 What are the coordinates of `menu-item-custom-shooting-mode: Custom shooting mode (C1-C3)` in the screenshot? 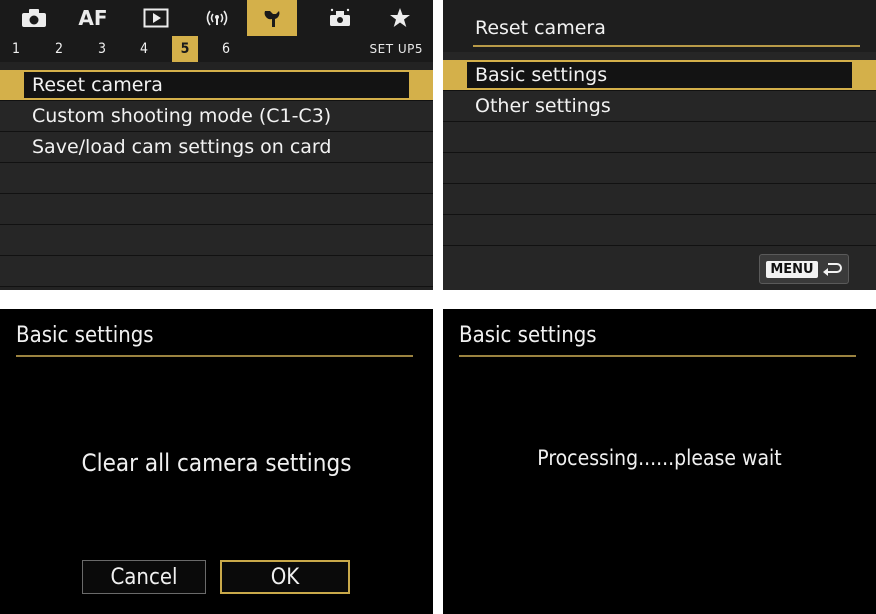 It's located at (216, 116).